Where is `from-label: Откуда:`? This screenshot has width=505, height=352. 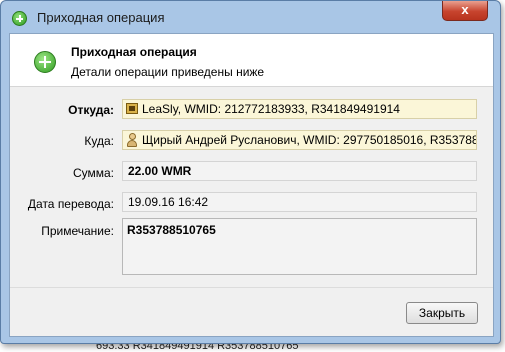 from-label: Откуда: is located at coordinates (91, 110).